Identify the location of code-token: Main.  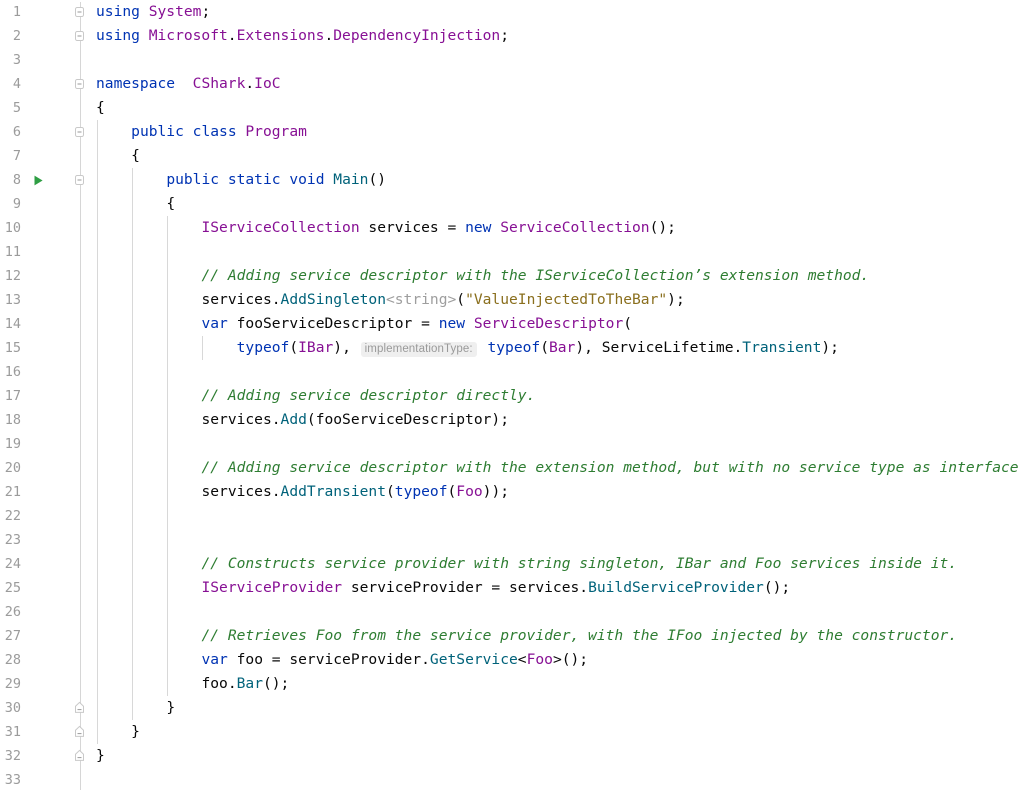
(351, 179).